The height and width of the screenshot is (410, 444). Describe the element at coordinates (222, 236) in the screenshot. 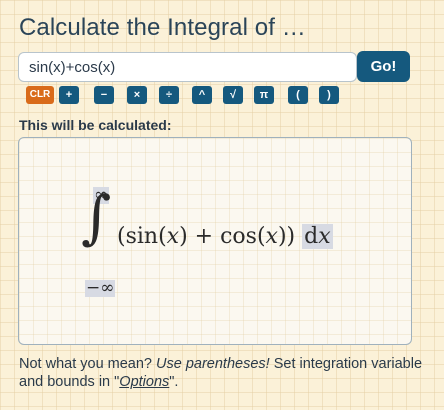

I see `expr-mid: ) + cos(` at that location.